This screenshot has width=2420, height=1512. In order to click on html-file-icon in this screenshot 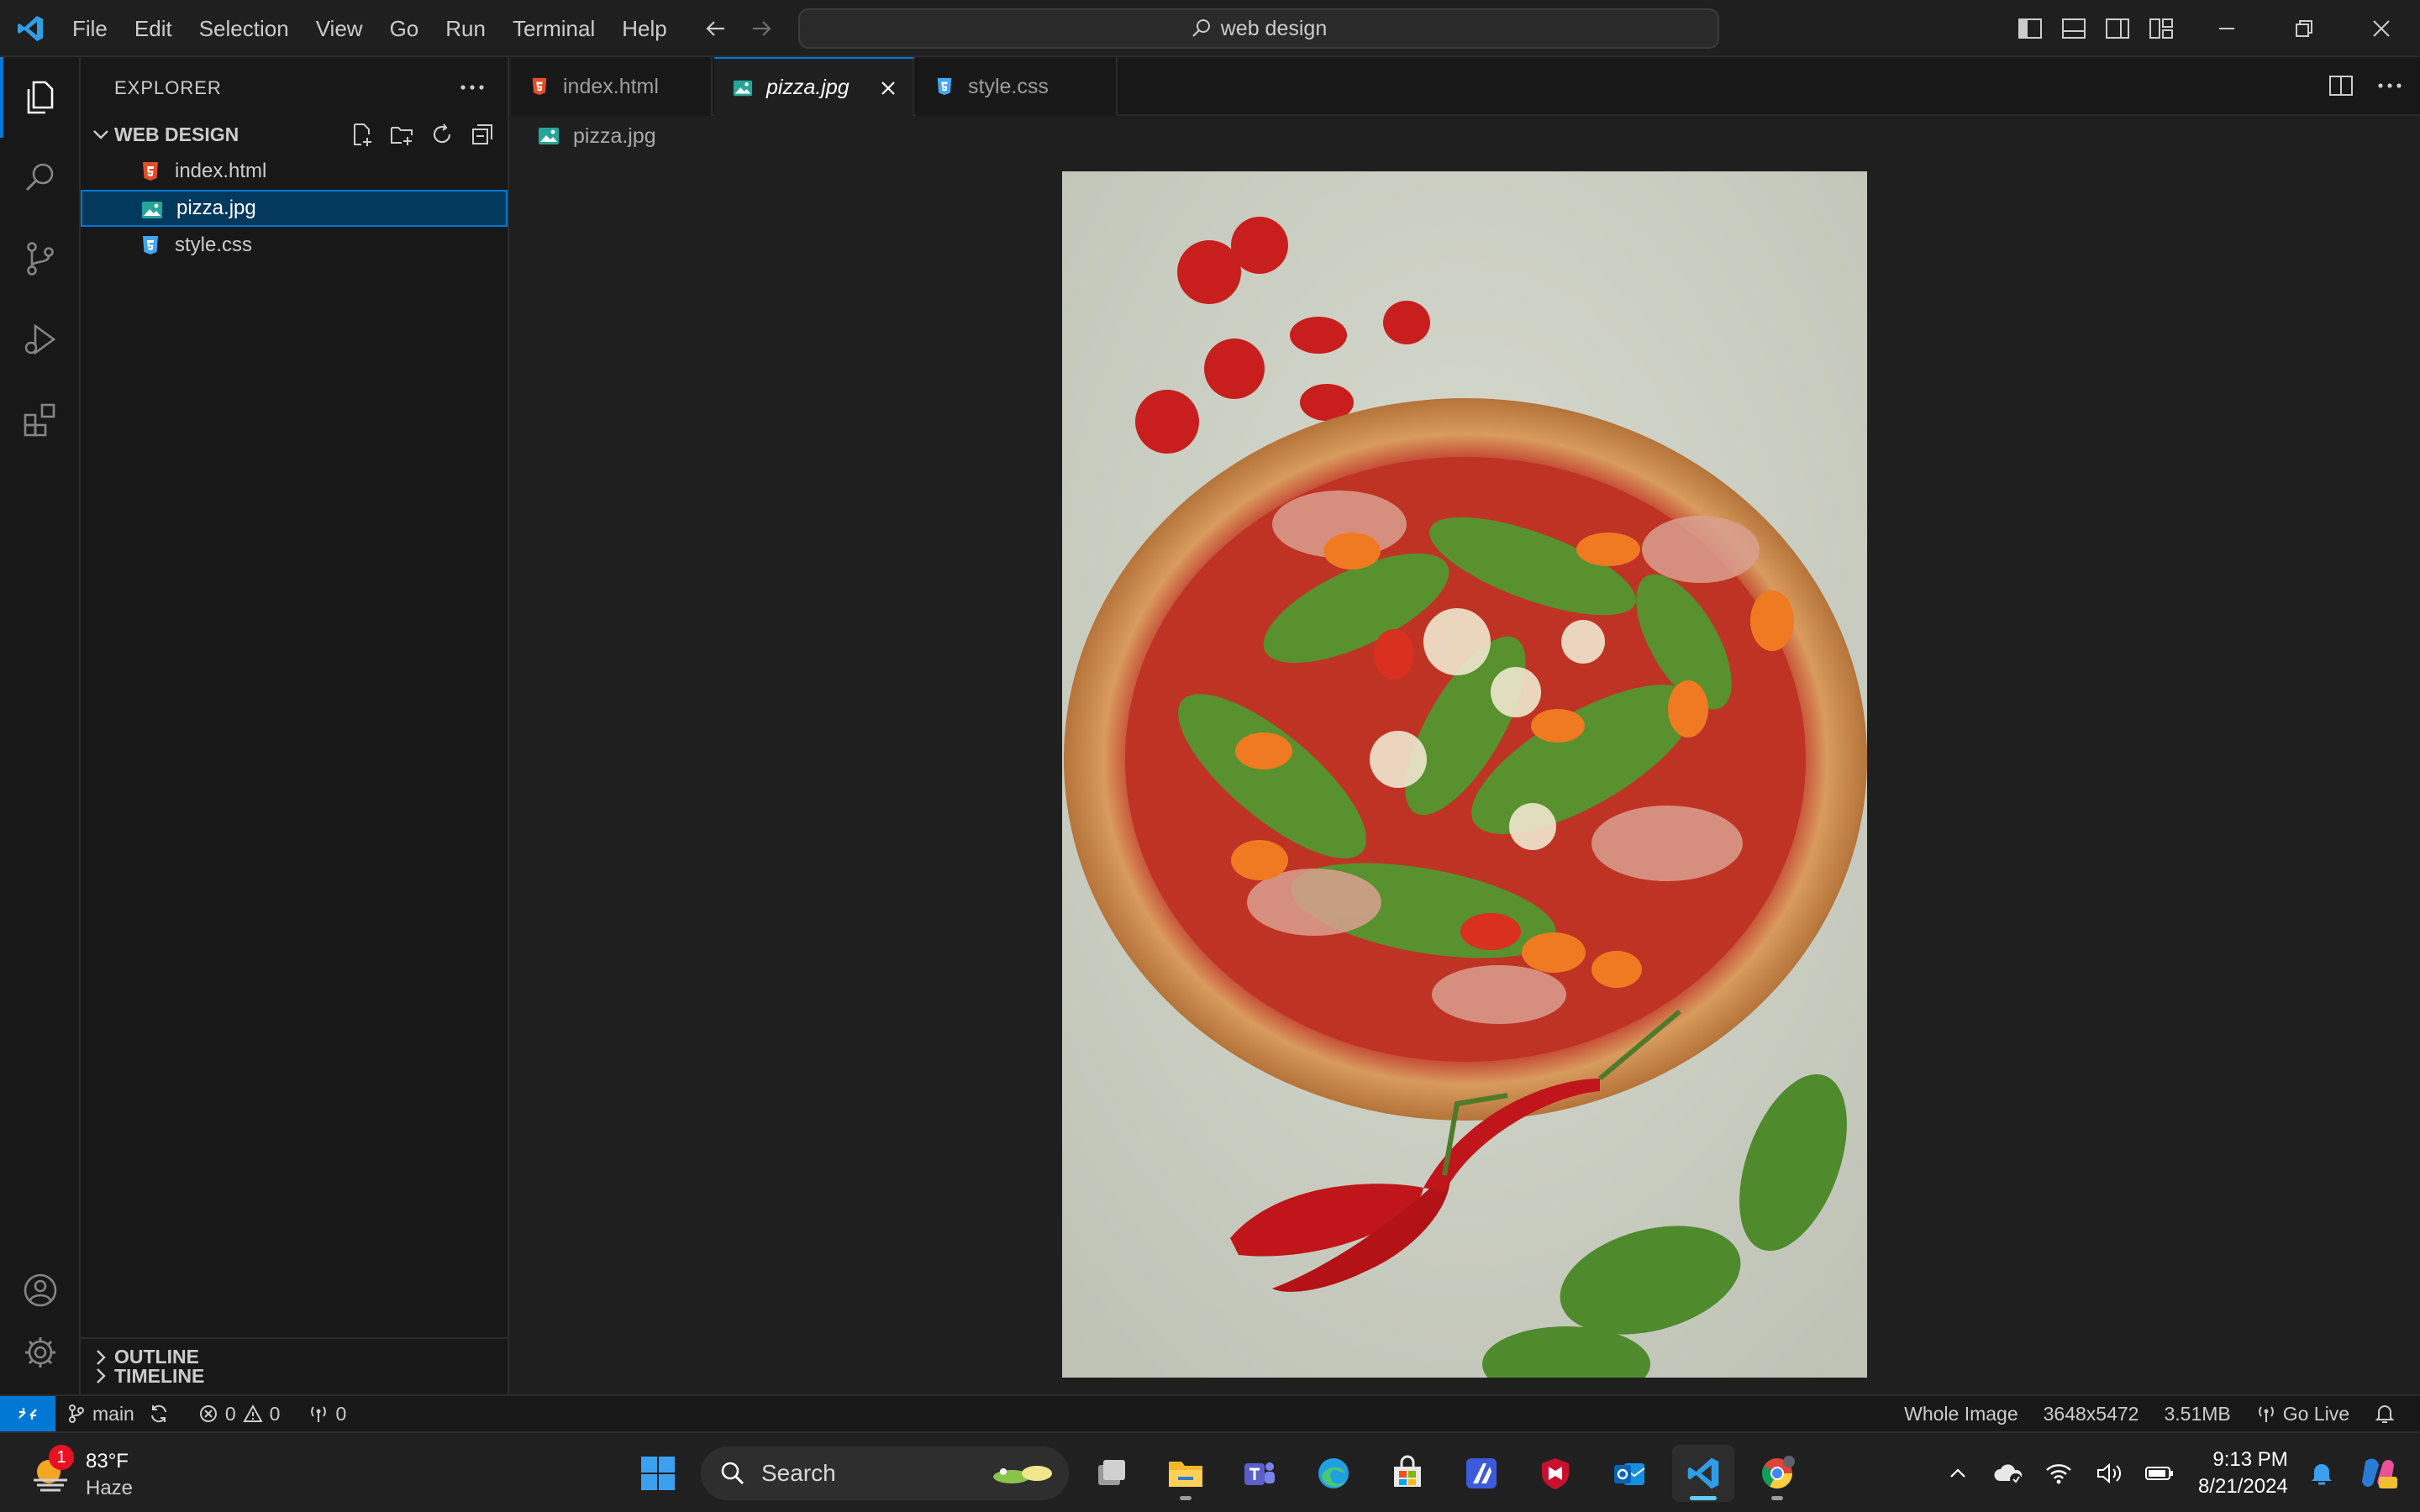, I will do `click(539, 86)`.